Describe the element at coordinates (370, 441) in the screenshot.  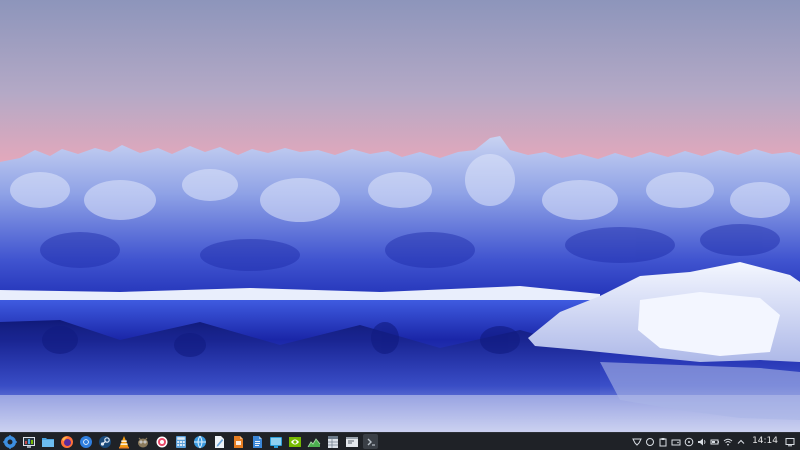
I see `terminal-icon` at that location.